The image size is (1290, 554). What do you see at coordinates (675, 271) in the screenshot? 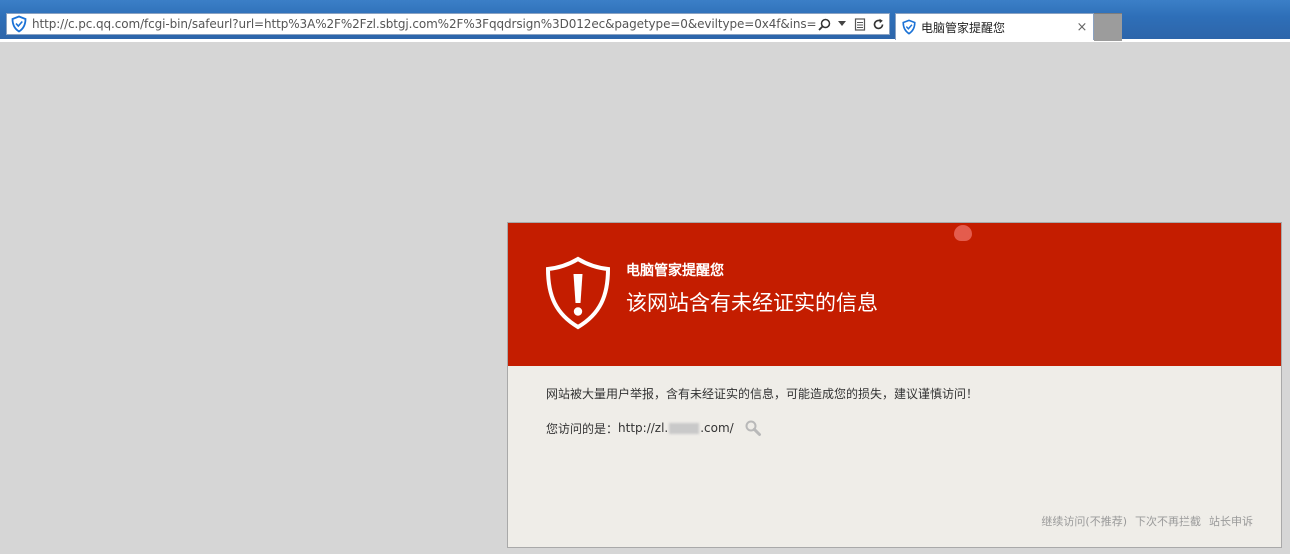
I see `brand-title: 电脑管家提醒您` at bounding box center [675, 271].